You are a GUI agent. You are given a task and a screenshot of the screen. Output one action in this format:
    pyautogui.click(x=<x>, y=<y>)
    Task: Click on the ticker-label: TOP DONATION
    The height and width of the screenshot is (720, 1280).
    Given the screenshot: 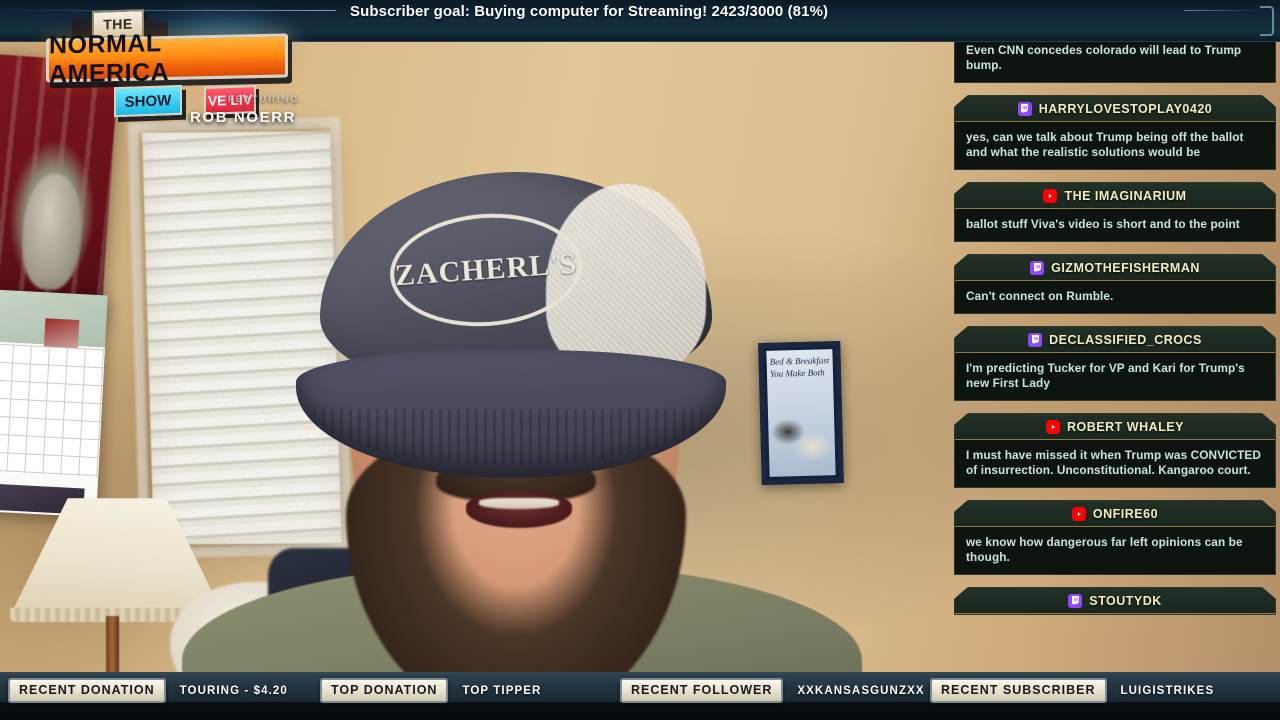 What is the action you would take?
    pyautogui.click(x=384, y=690)
    